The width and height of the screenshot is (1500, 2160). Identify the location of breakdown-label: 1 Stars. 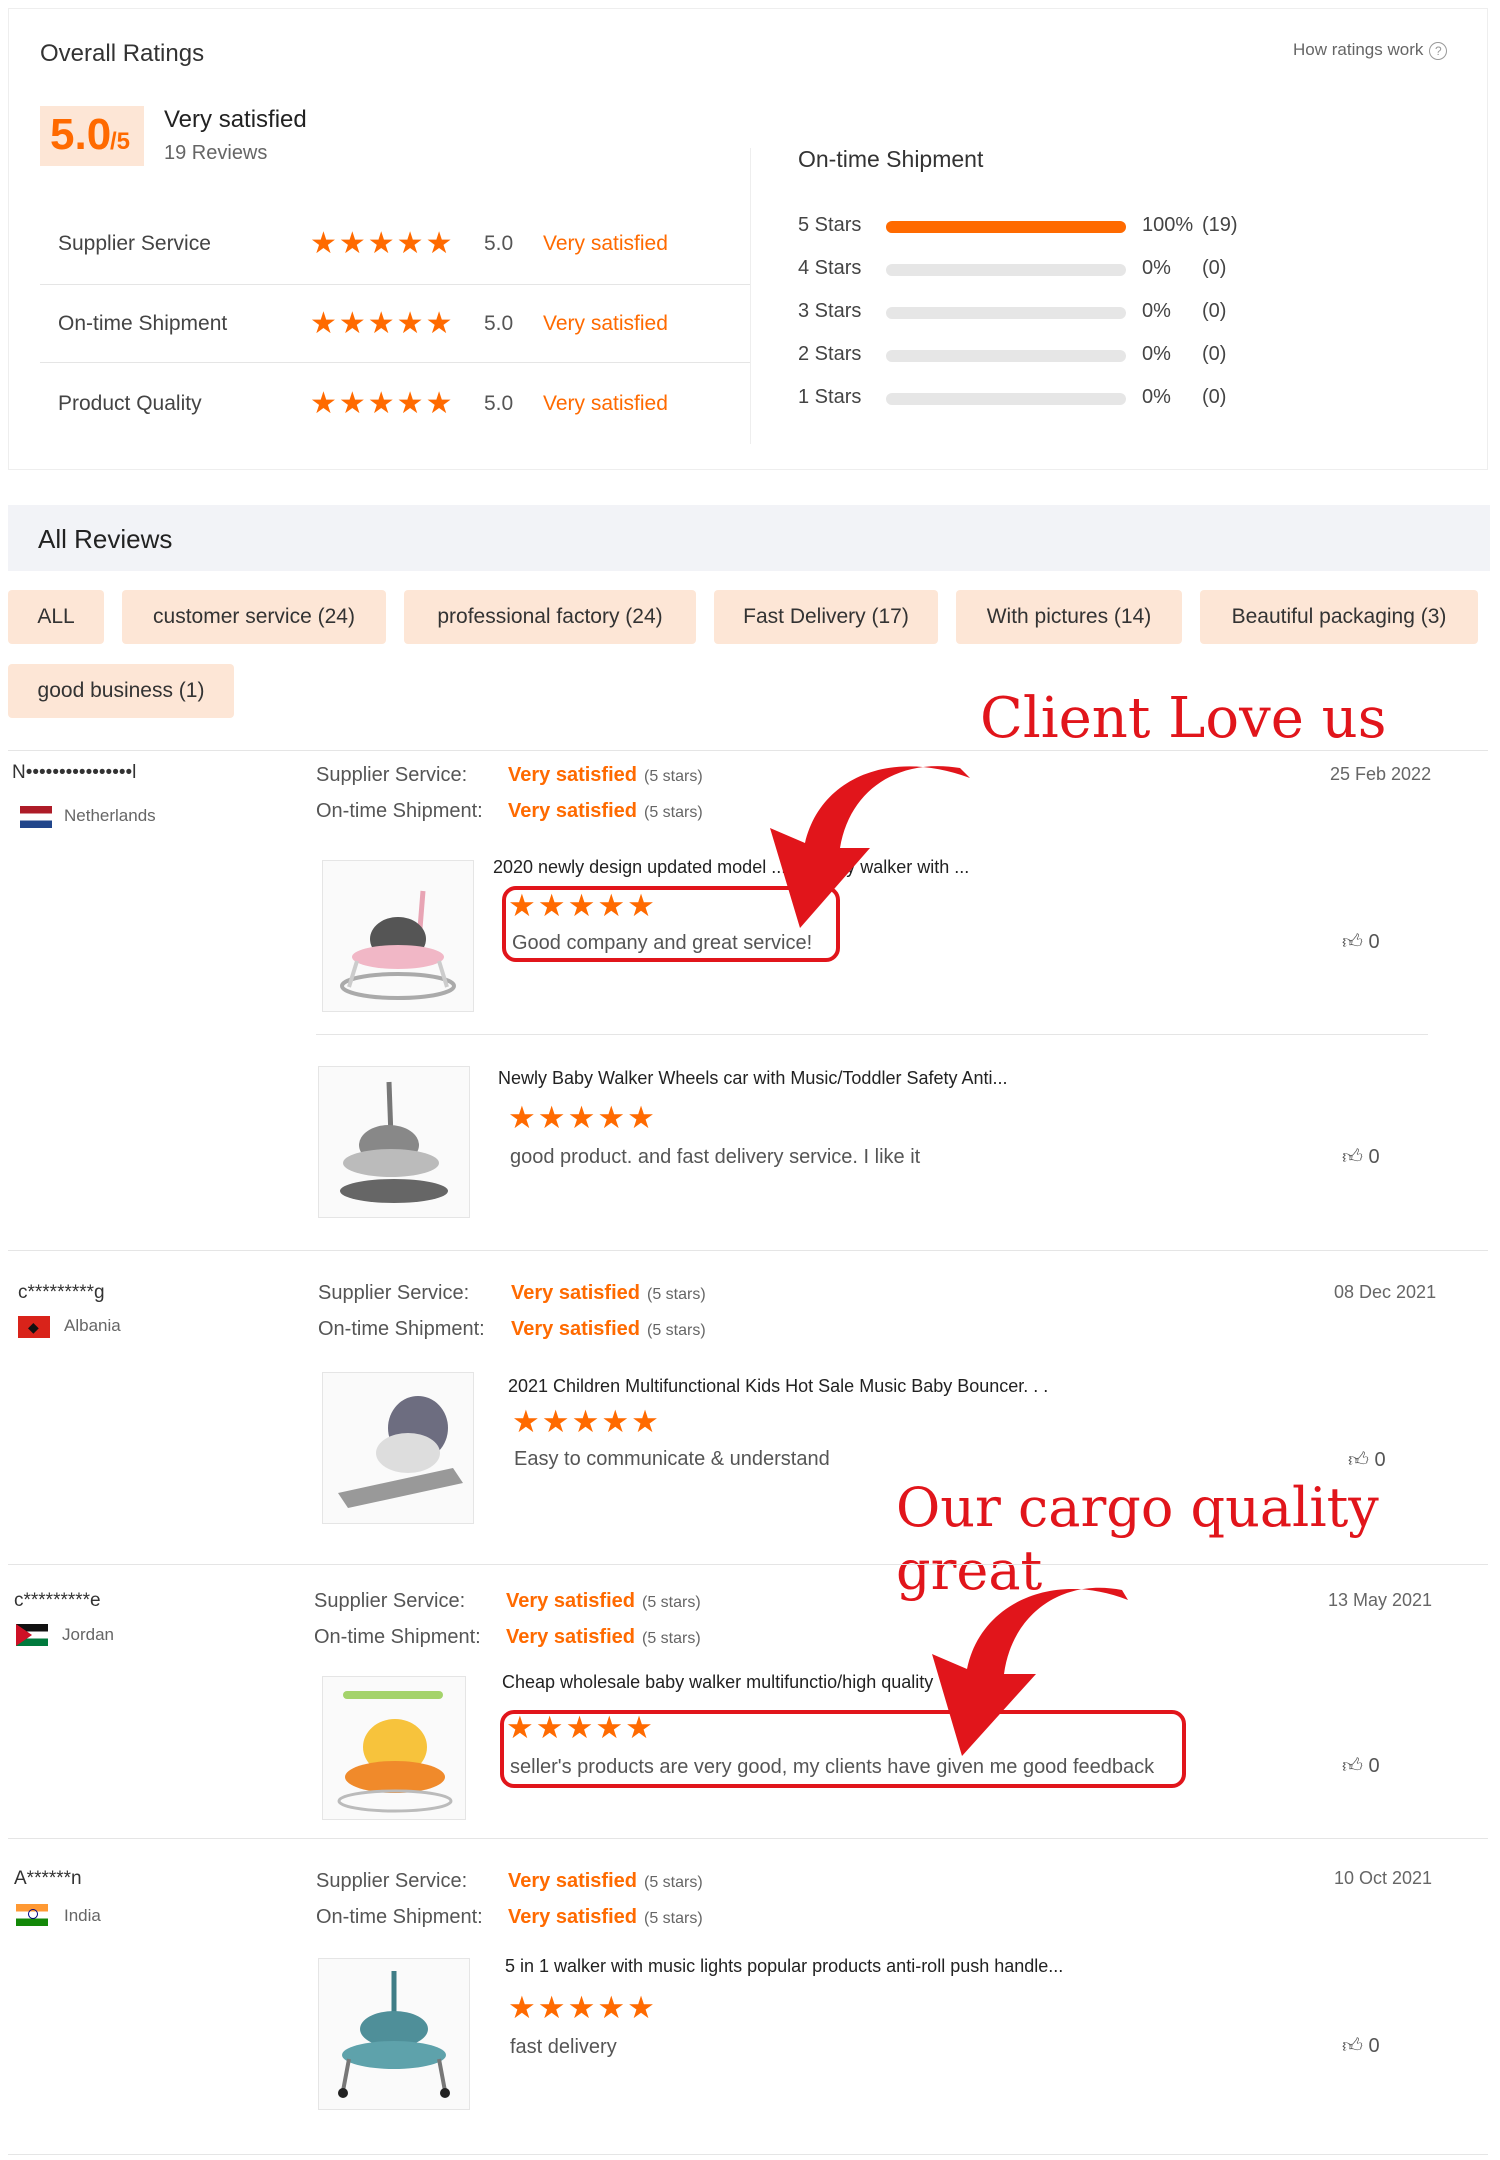
(830, 397).